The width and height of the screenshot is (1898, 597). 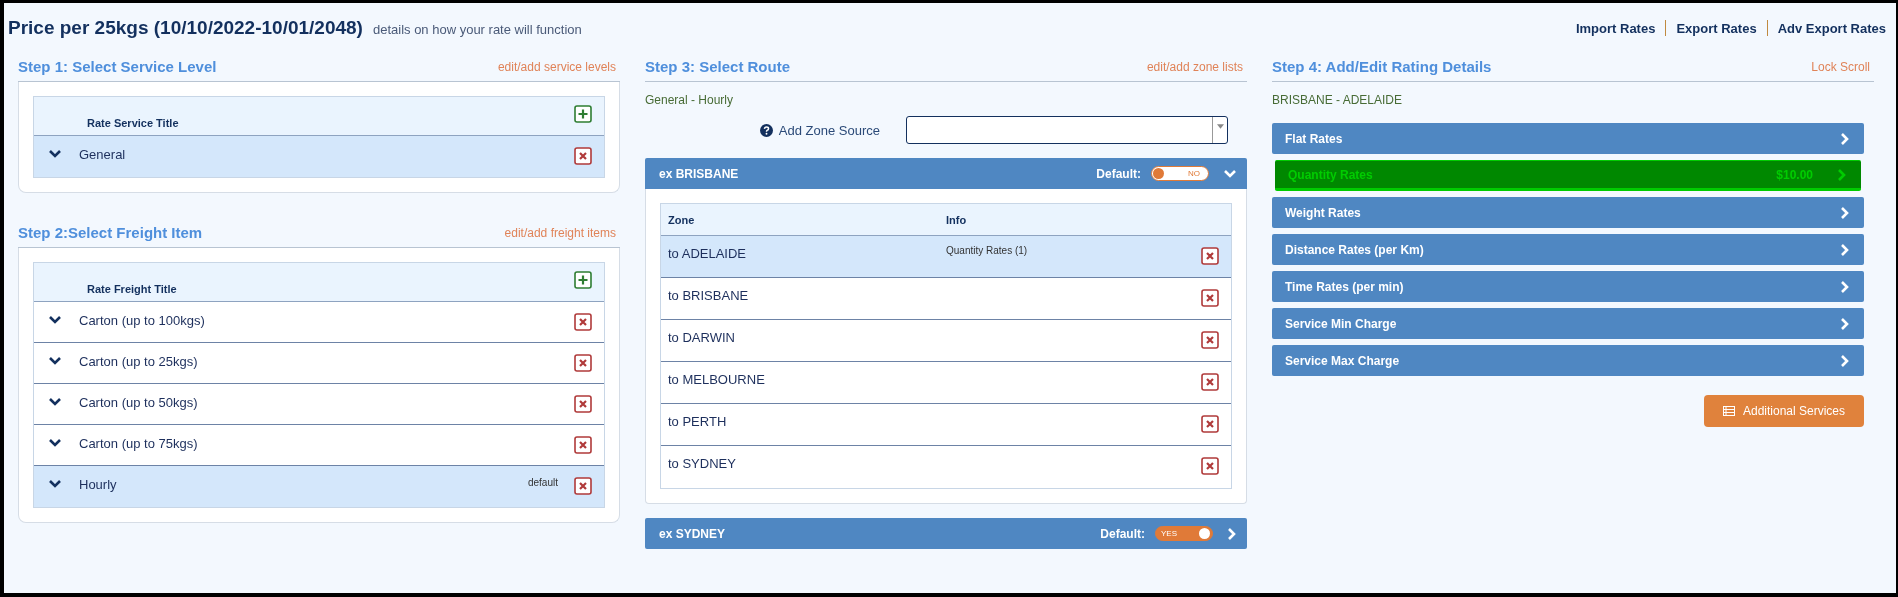 I want to click on section-title: Step 1: Select Service Level, so click(x=117, y=67).